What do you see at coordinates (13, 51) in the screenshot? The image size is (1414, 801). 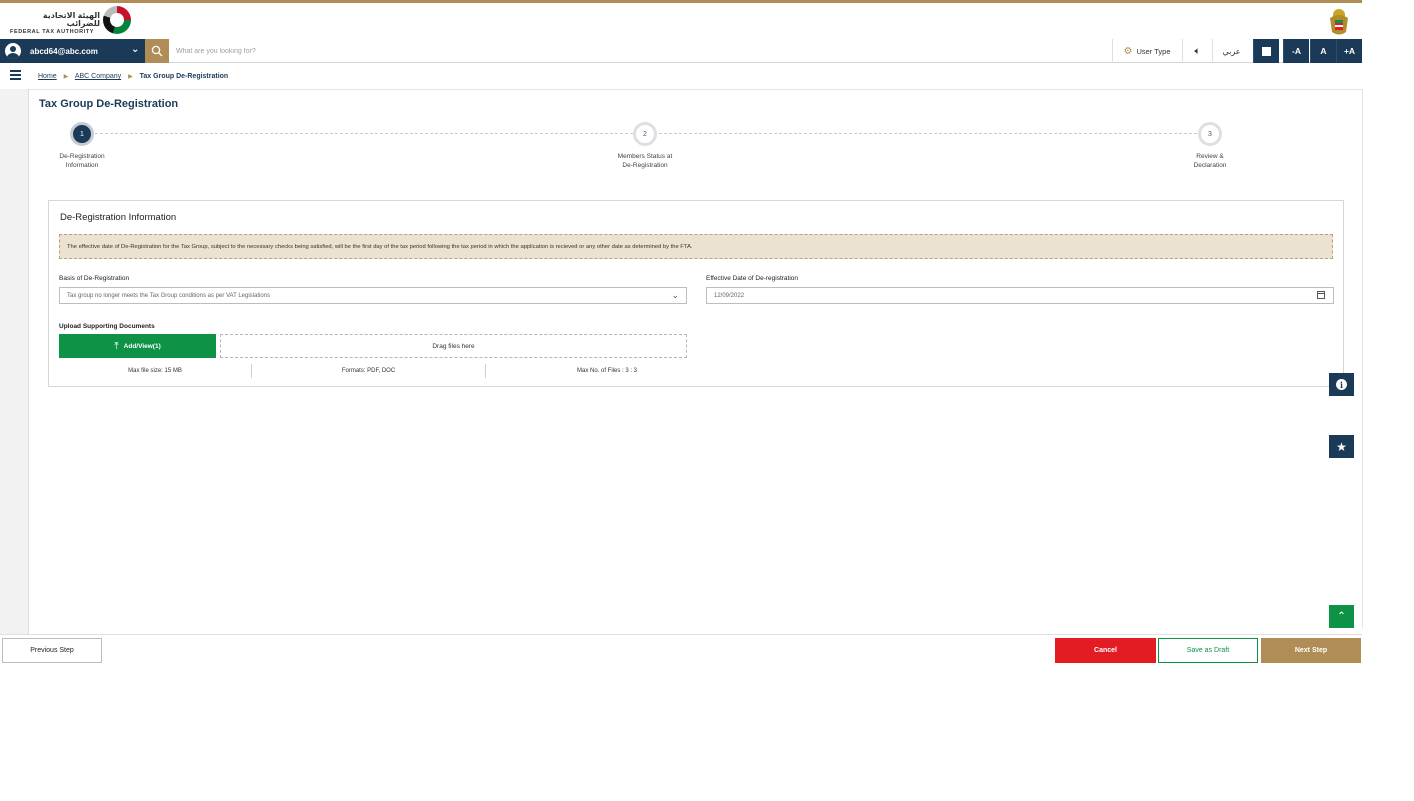 I see `user-avatar-icon` at bounding box center [13, 51].